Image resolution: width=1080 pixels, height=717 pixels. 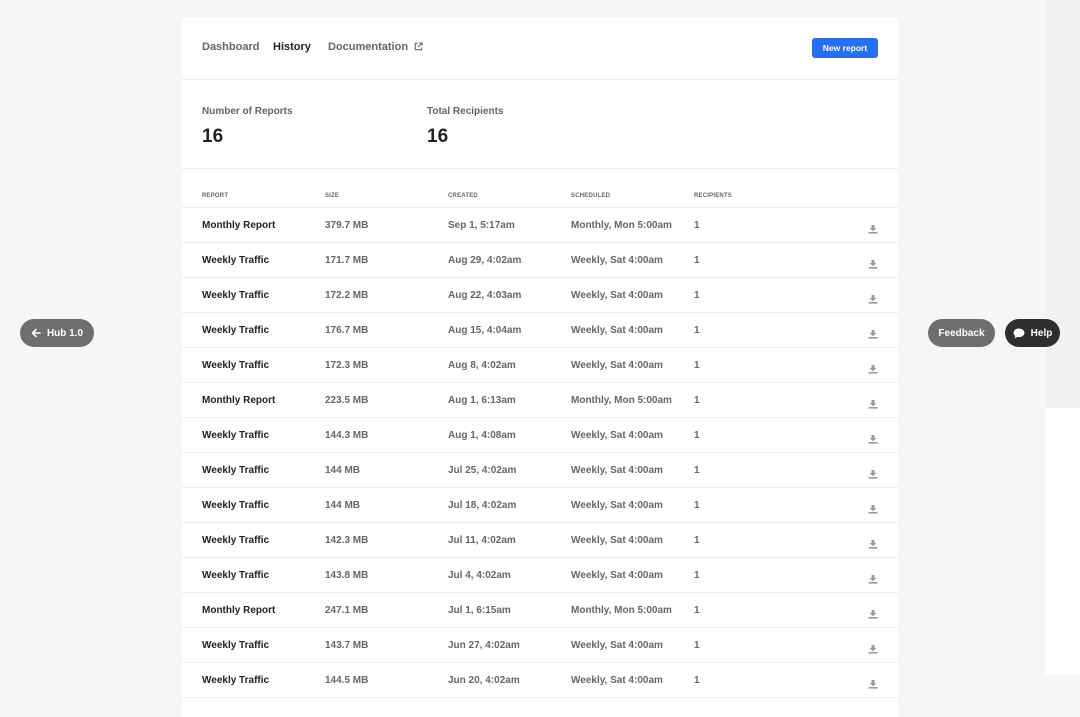 I want to click on feedback-label: Feedback, so click(x=961, y=333).